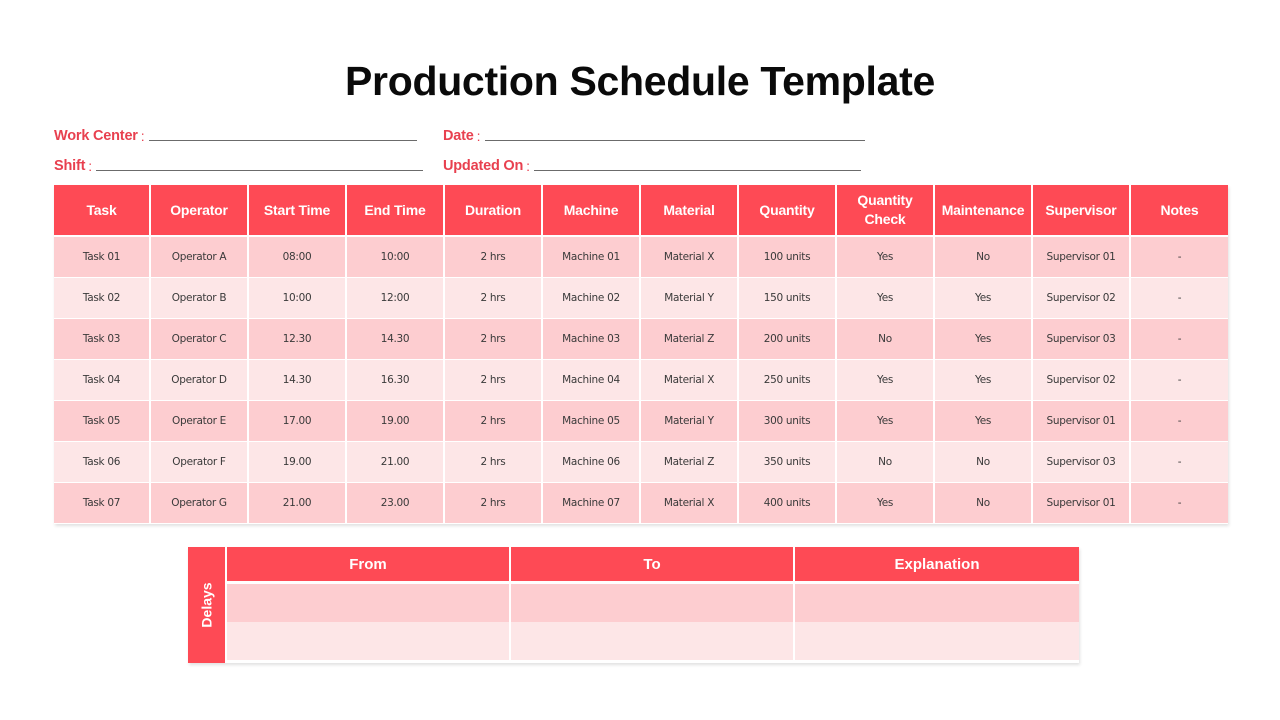  What do you see at coordinates (90, 166) in the screenshot?
I see `shift-colon: :` at bounding box center [90, 166].